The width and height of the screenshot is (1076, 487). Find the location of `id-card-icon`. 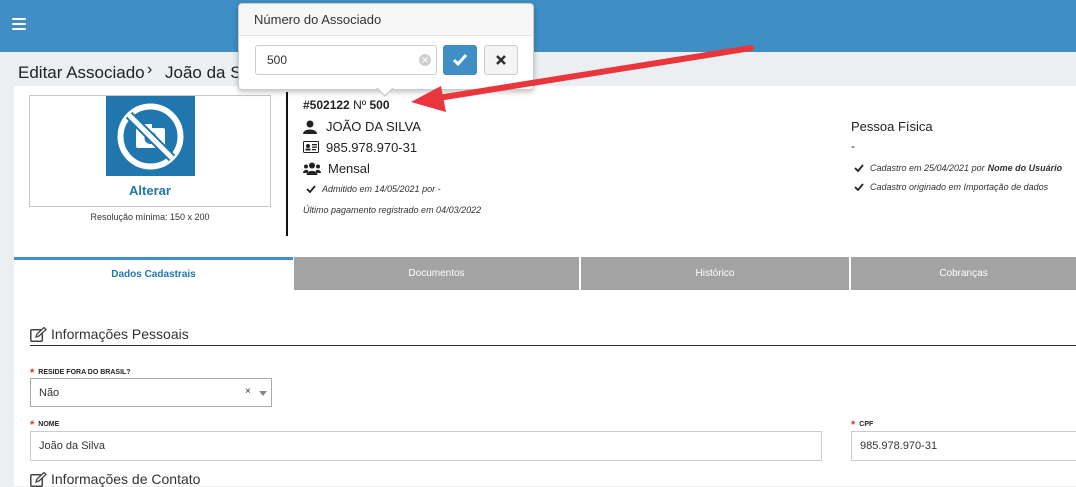

id-card-icon is located at coordinates (311, 147).